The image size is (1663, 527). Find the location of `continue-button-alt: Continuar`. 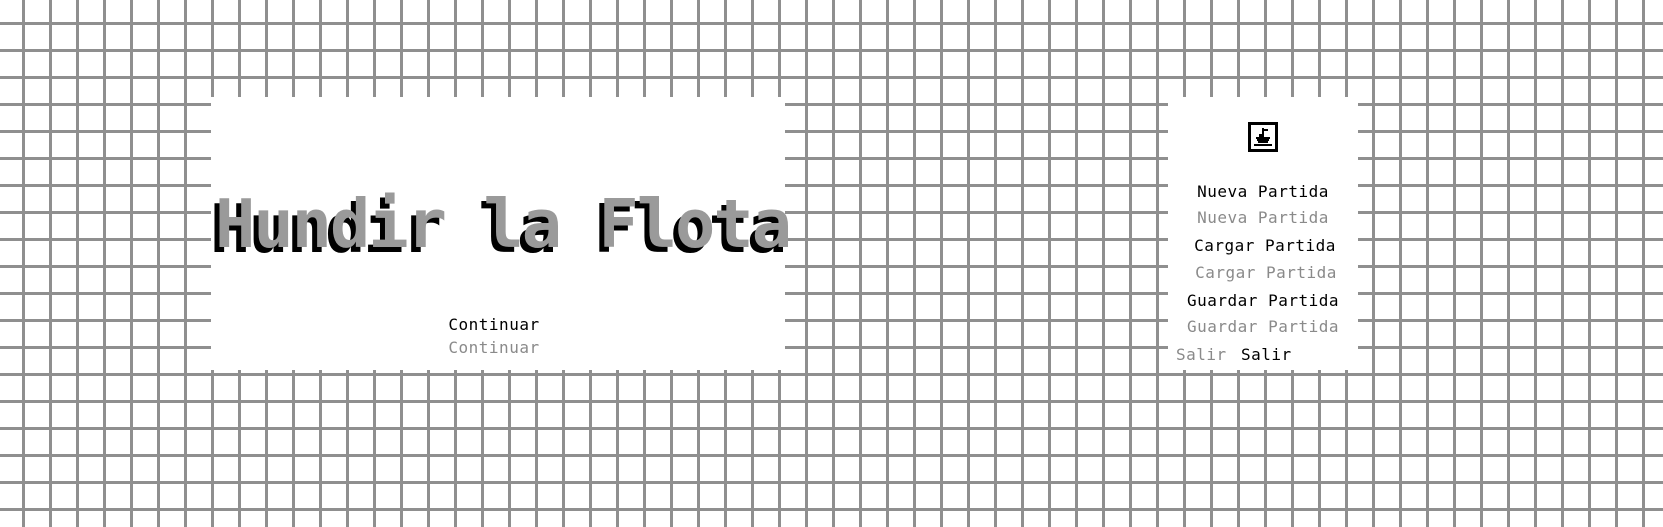

continue-button-alt: Continuar is located at coordinates (494, 348).